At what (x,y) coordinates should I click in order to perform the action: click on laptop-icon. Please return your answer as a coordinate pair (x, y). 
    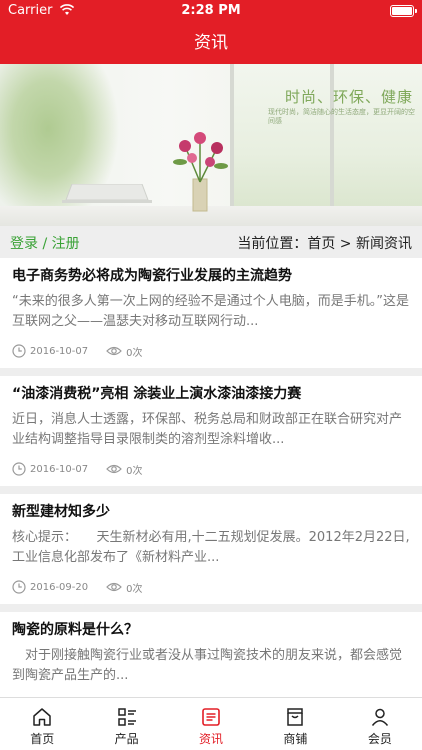
    Looking at the image, I should click on (107, 193).